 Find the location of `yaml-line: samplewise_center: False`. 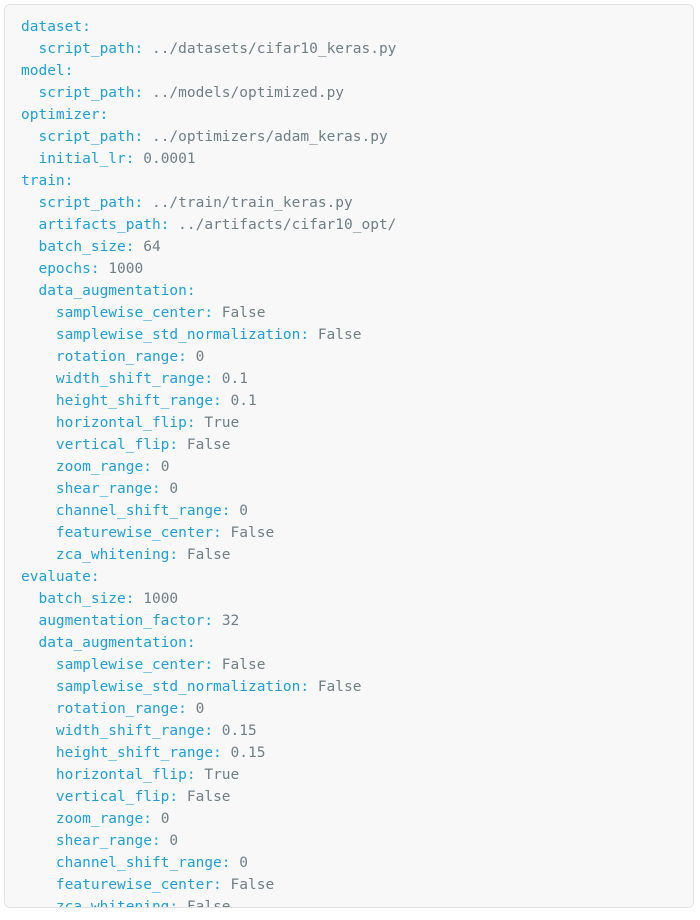

yaml-line: samplewise_center: False is located at coordinates (349, 313).